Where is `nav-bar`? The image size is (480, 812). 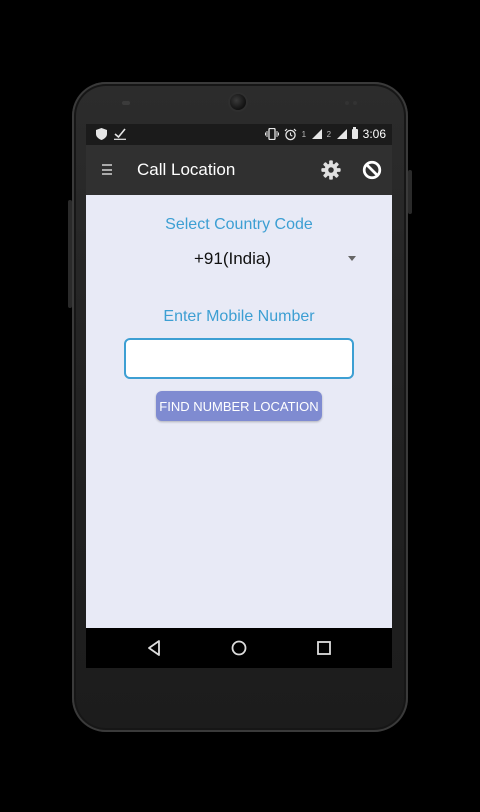 nav-bar is located at coordinates (239, 648).